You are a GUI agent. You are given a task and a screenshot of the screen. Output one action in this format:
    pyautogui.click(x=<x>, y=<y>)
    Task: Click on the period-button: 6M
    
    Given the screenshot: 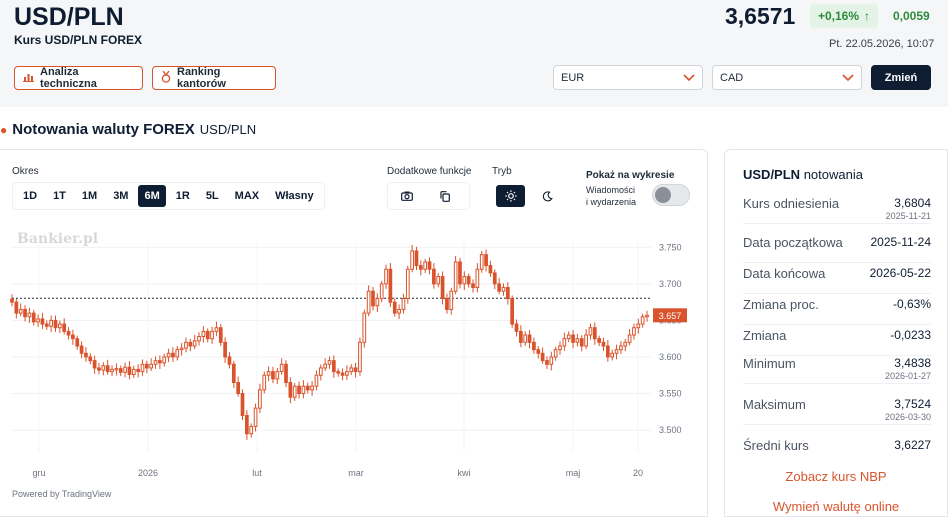 What is the action you would take?
    pyautogui.click(x=152, y=196)
    